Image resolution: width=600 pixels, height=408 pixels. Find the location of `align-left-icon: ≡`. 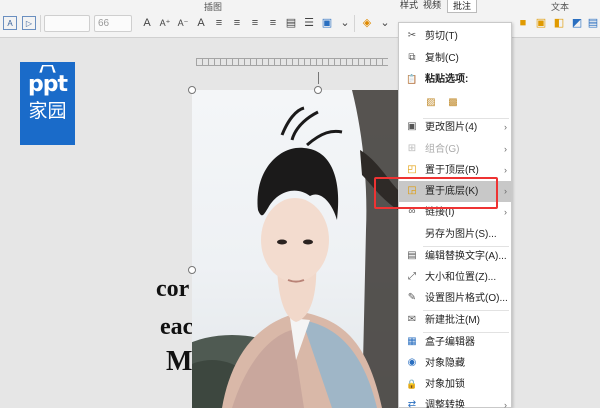

align-left-icon: ≡ is located at coordinates (219, 23).